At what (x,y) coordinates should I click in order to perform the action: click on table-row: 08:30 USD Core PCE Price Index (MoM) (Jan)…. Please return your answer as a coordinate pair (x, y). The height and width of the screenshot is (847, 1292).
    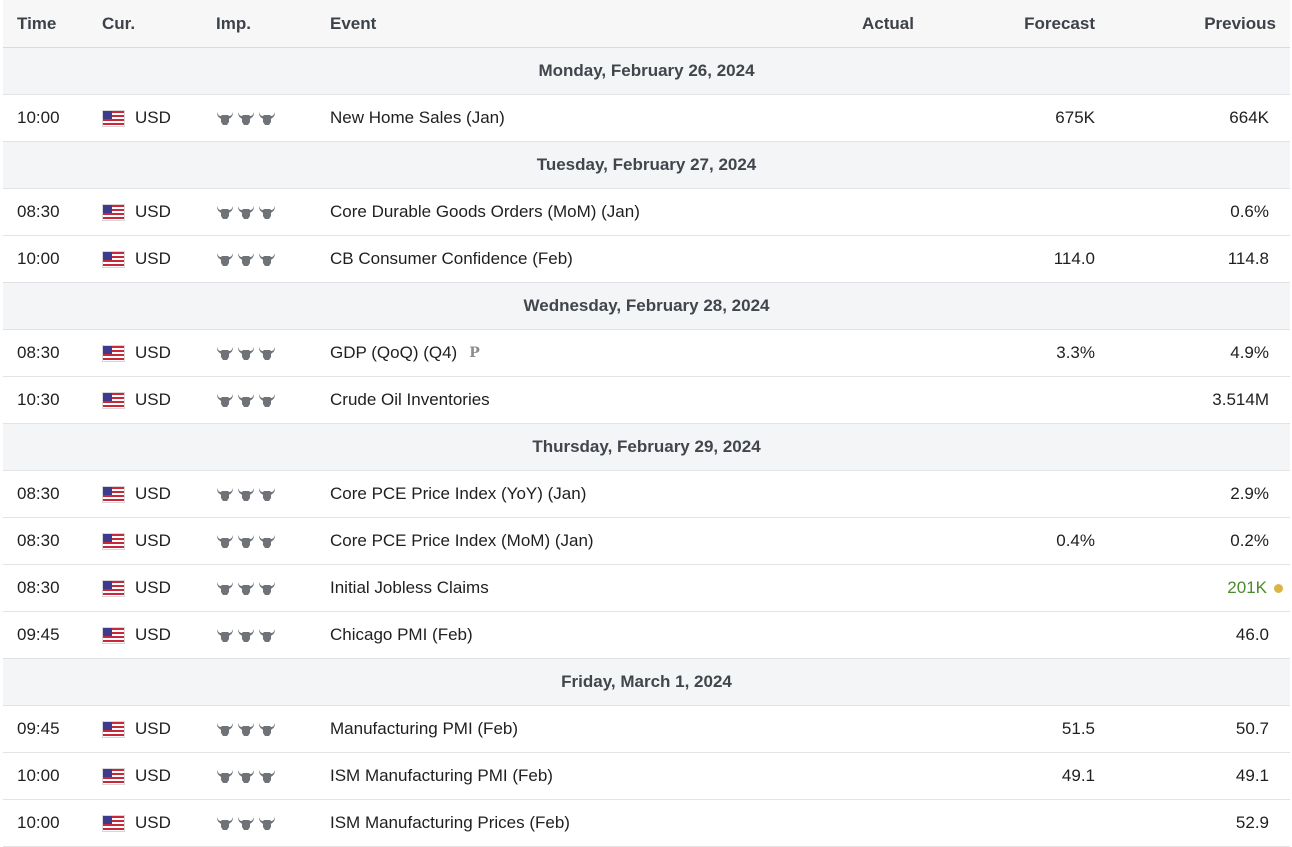
    Looking at the image, I should click on (646, 541).